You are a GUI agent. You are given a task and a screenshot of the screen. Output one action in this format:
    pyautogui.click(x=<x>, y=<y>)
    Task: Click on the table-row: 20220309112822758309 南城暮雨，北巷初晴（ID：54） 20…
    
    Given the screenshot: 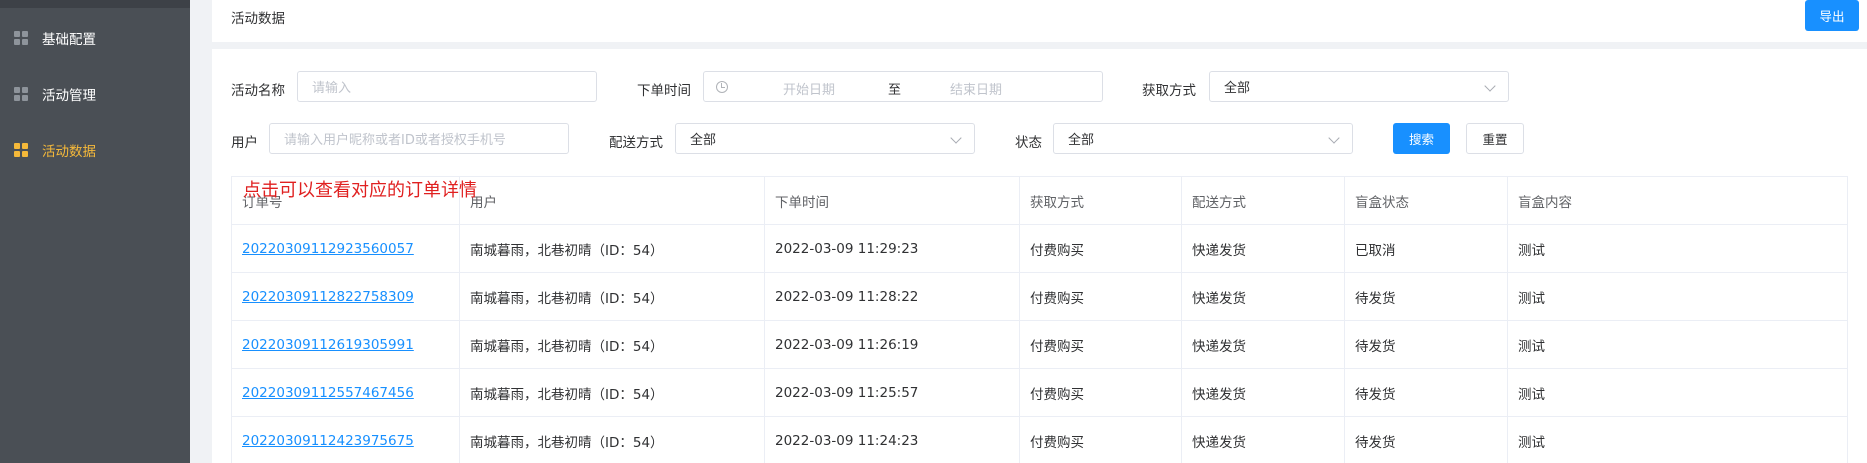 What is the action you would take?
    pyautogui.click(x=1039, y=297)
    